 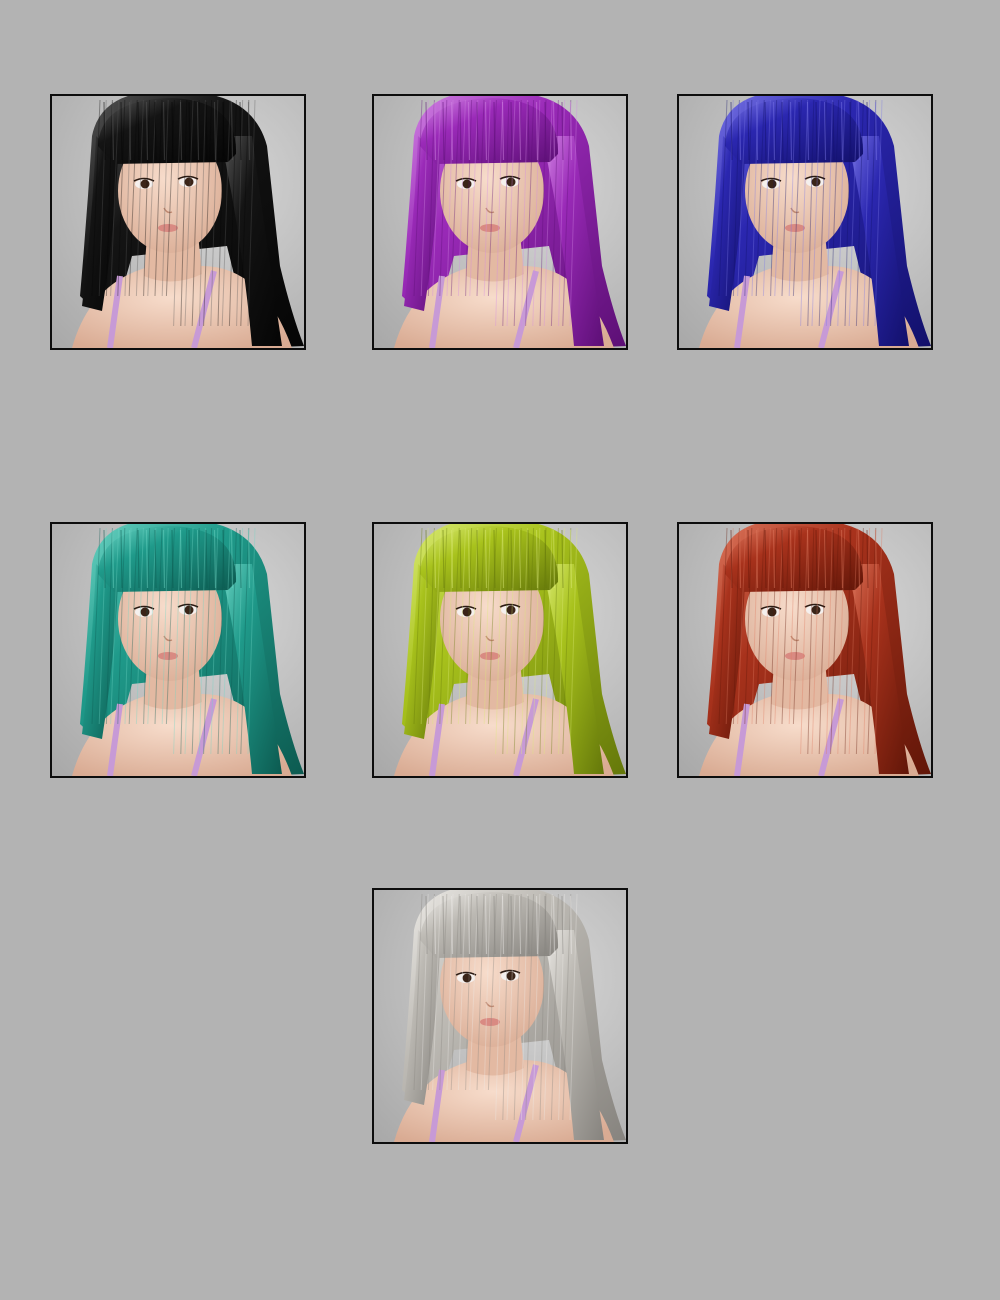 I want to click on hair-swatch-black, so click(x=178, y=222).